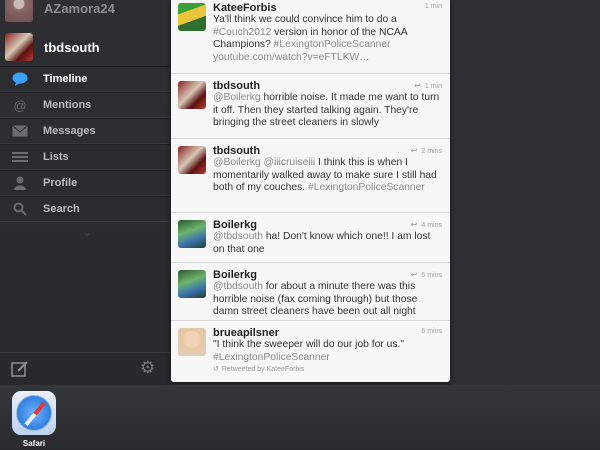  What do you see at coordinates (20, 105) in the screenshot?
I see `at-icon: @` at bounding box center [20, 105].